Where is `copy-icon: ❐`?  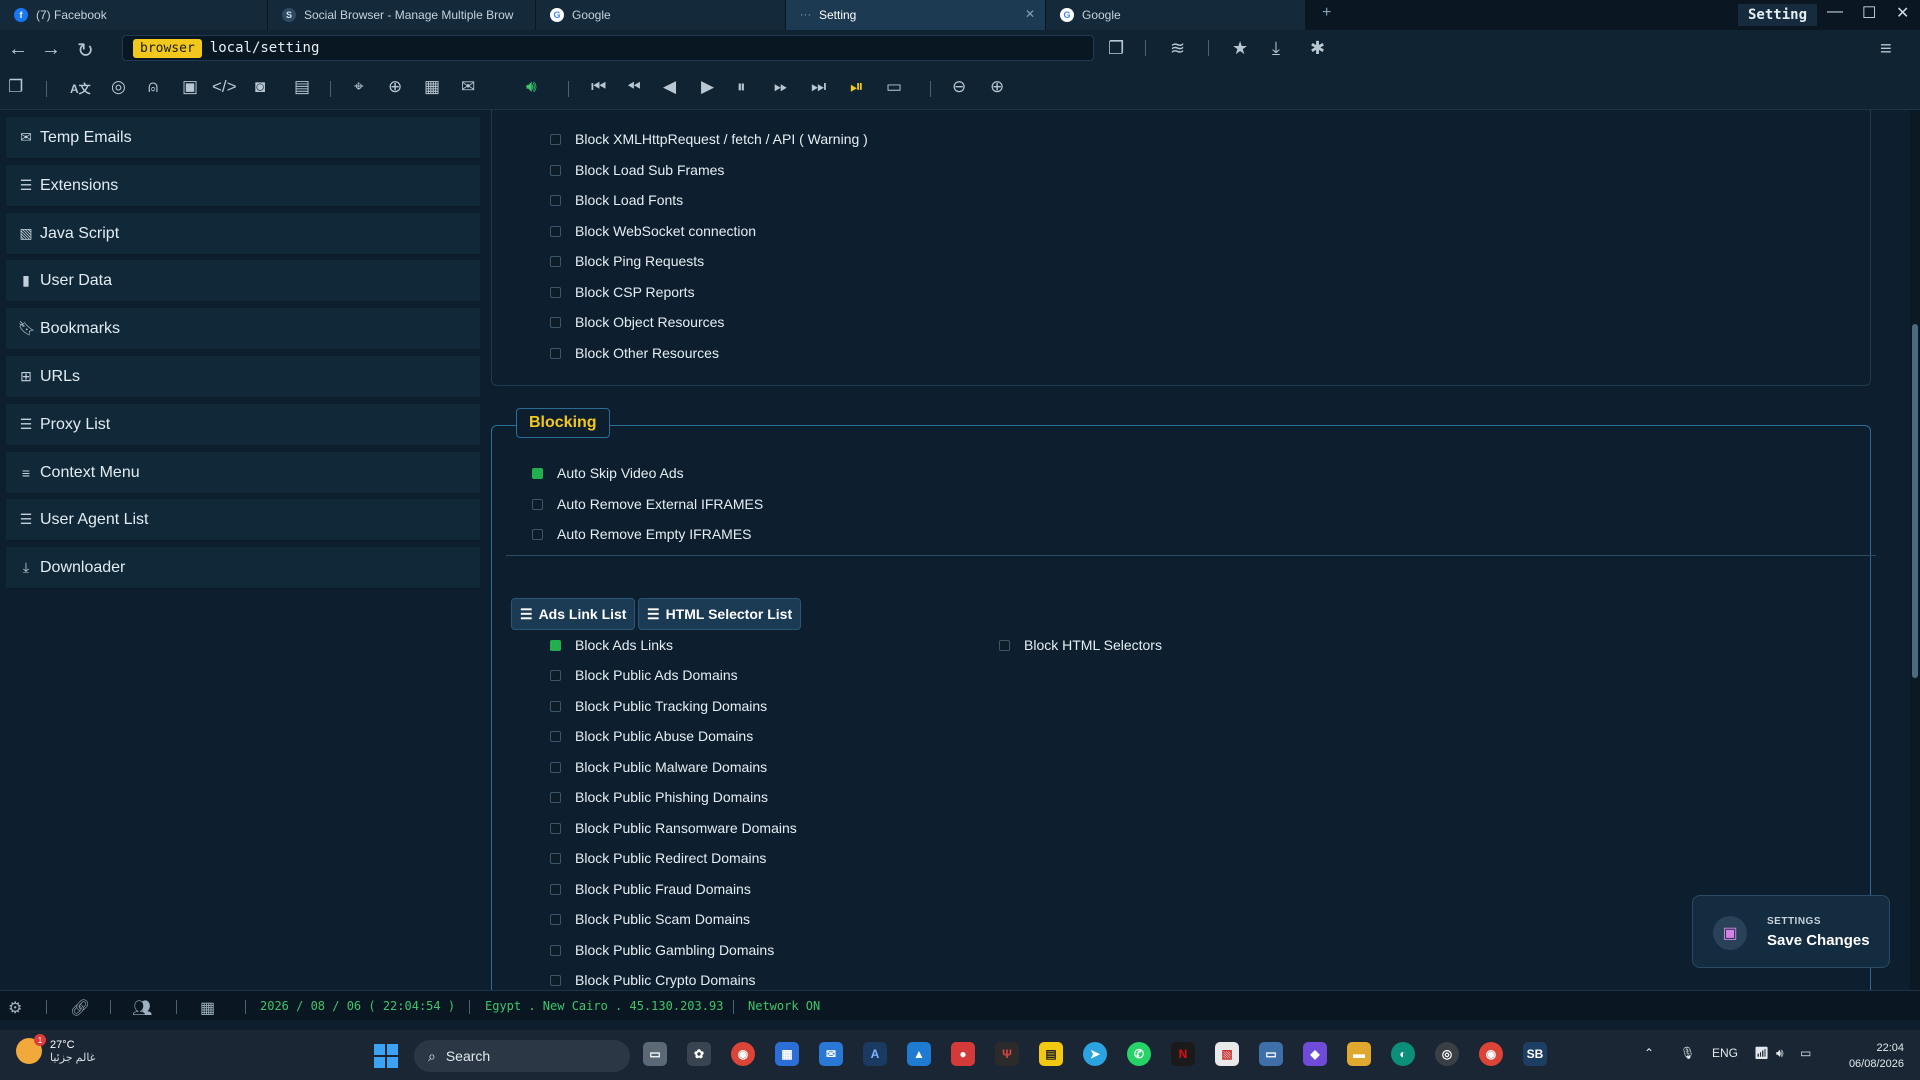 copy-icon: ❐ is located at coordinates (1116, 48).